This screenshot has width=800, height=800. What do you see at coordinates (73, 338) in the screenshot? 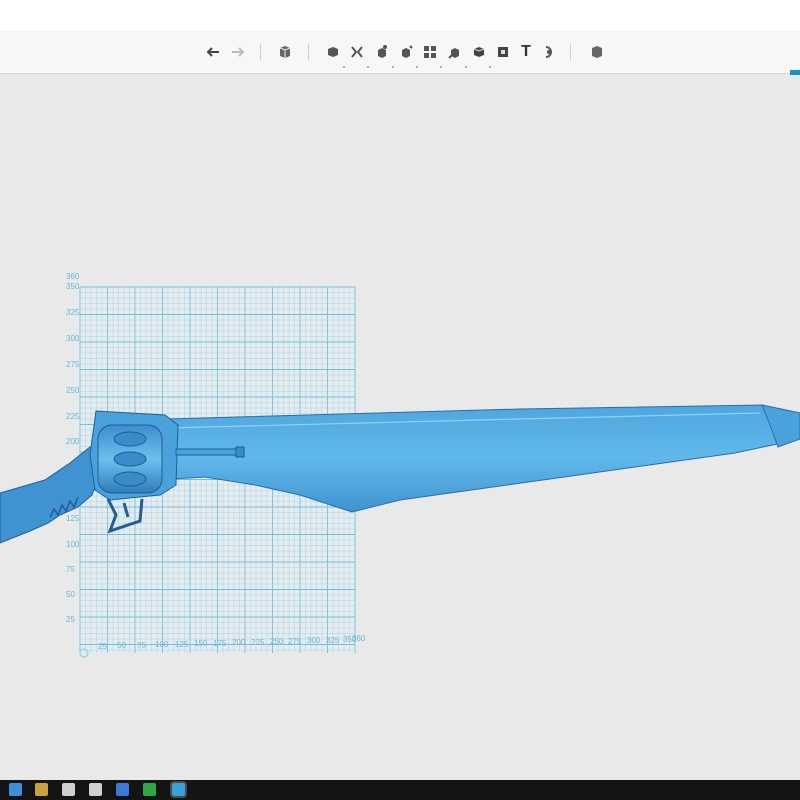
I see `grid-y-label: 300` at bounding box center [73, 338].